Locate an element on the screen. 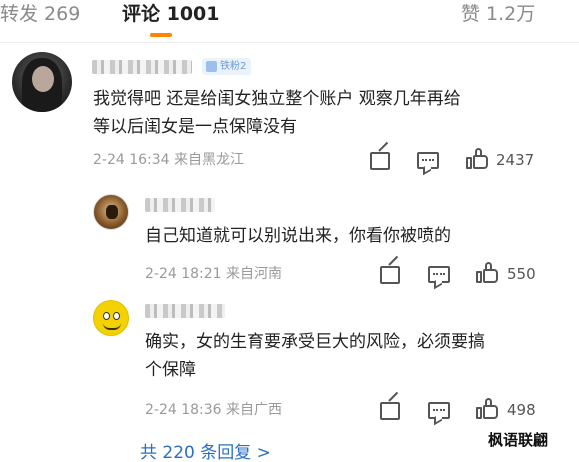  comment-text: 我觉得吧 还是给闺女独立整个账户 观察几年再给 等以后闺女是一点保障没有 is located at coordinates (328, 113).